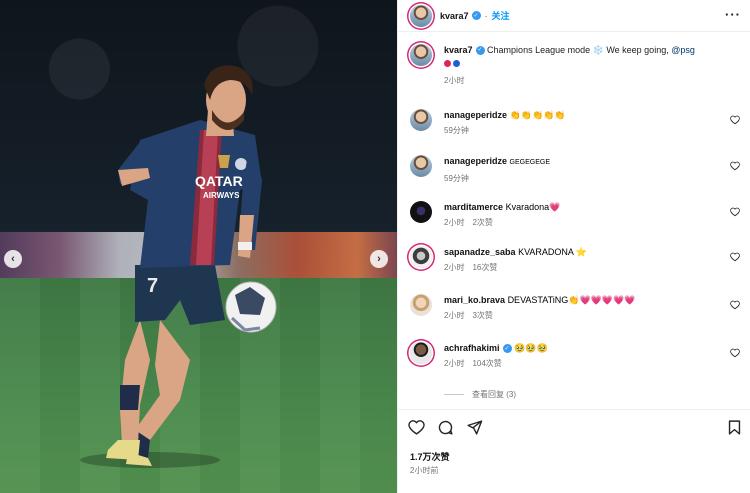 This screenshot has width=750, height=493. Describe the element at coordinates (530, 162) in the screenshot. I see `comment-text: GEGEGEGE` at that location.